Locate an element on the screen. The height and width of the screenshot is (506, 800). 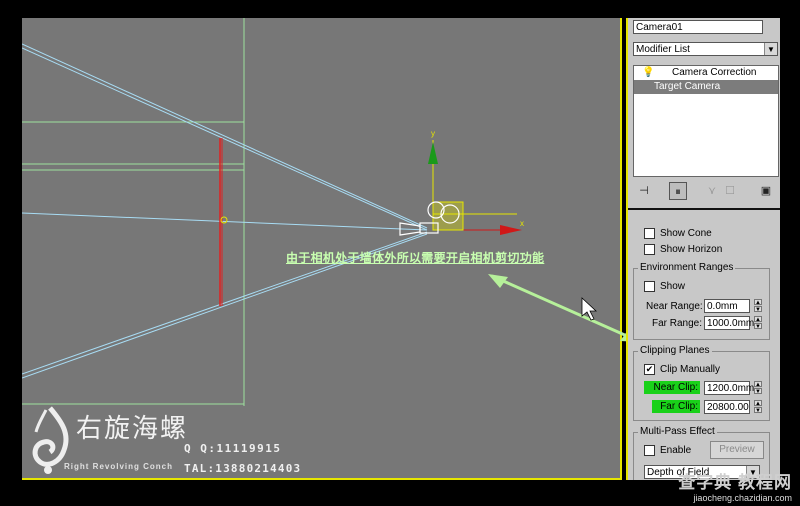
annotation-text: 由于相机处于墙体外所以需要开启相机剪切功能 is located at coordinates (415, 258).